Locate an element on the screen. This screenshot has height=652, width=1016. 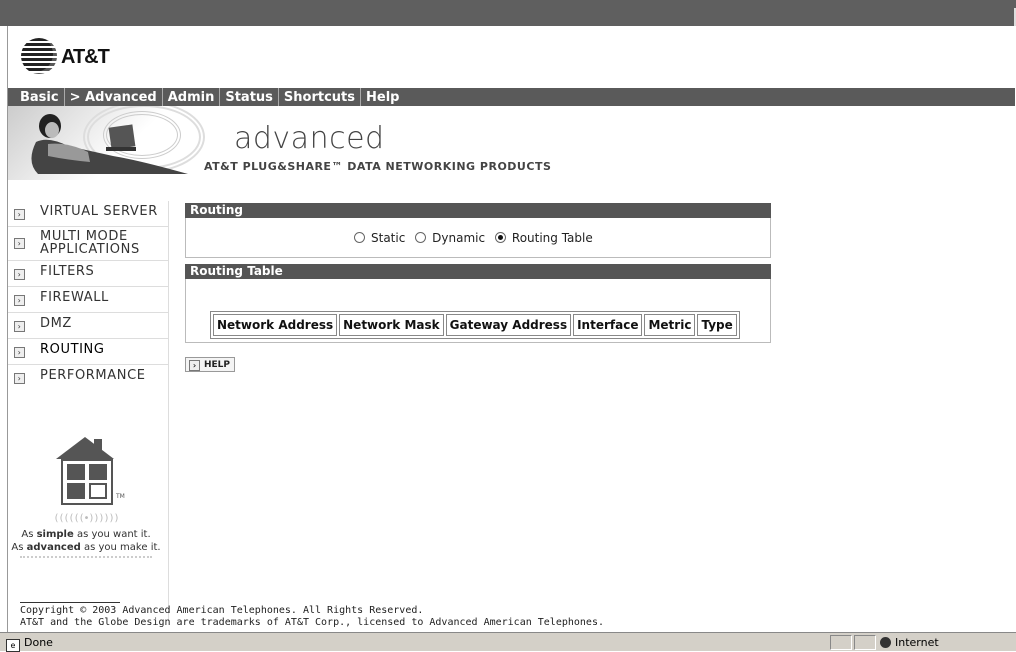
radio-routing-table: Routing Table is located at coordinates (543, 238).